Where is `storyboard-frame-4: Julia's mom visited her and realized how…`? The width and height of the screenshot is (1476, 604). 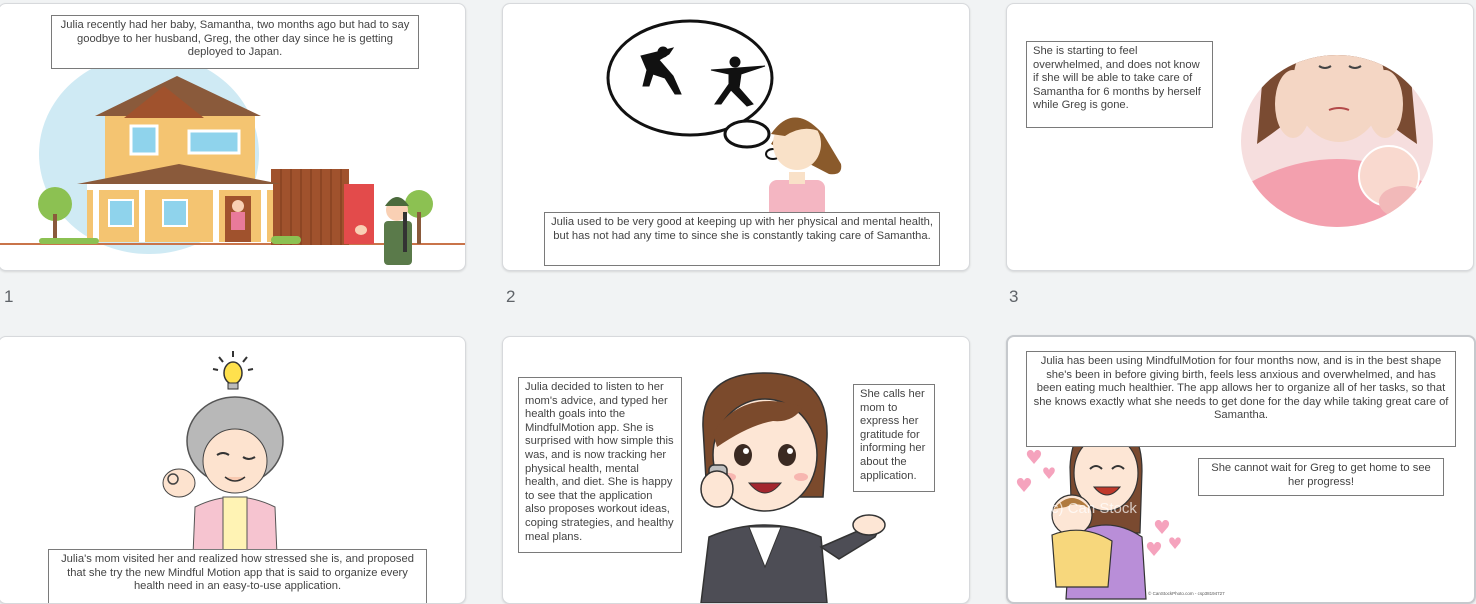 storyboard-frame-4: Julia's mom visited her and realized how… is located at coordinates (233, 470).